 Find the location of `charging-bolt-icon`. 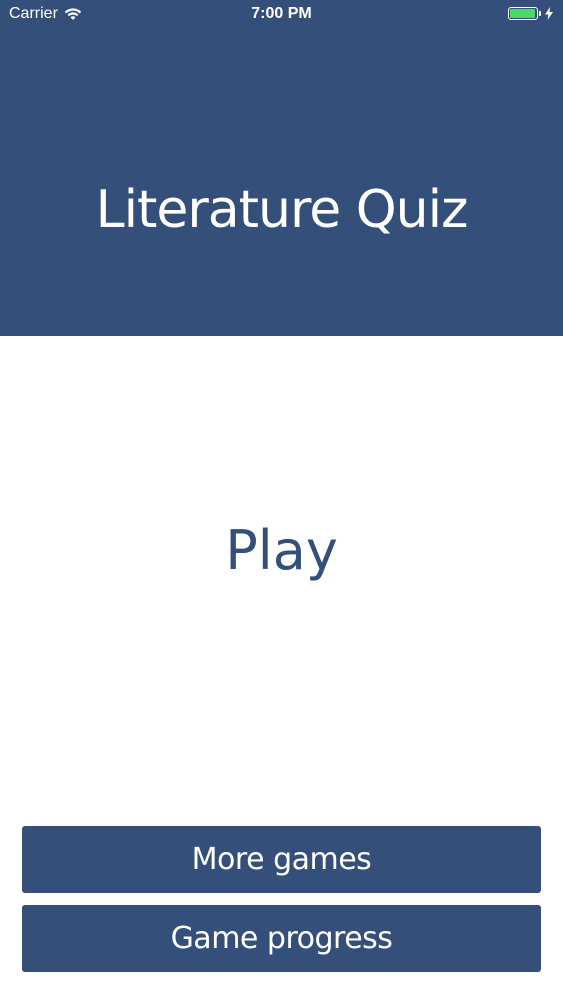

charging-bolt-icon is located at coordinates (549, 13).